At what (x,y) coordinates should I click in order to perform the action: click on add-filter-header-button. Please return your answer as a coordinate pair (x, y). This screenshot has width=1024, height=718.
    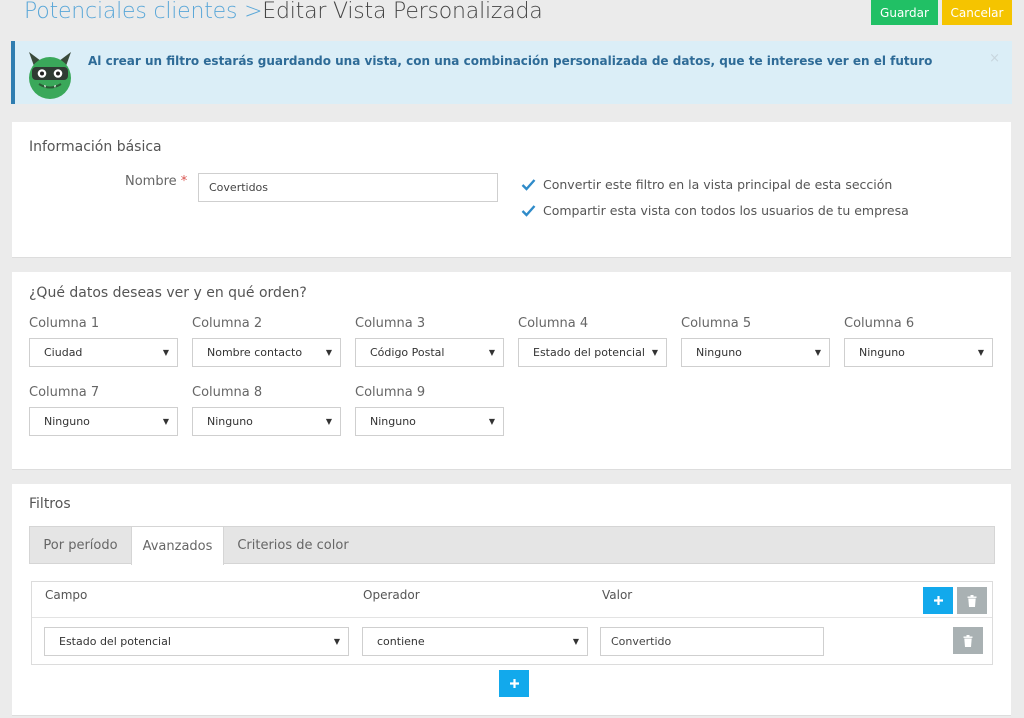
    Looking at the image, I should click on (938, 600).